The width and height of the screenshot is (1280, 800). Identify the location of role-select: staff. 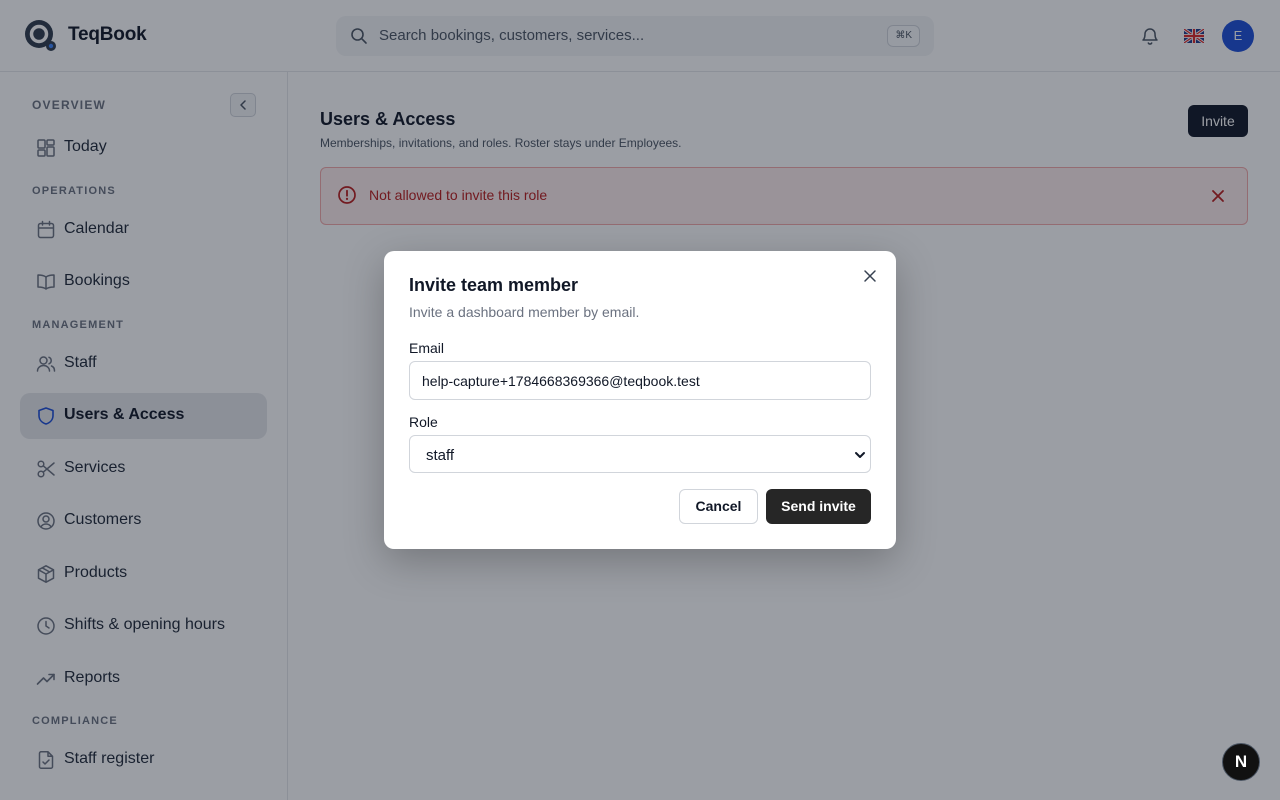
(640, 454).